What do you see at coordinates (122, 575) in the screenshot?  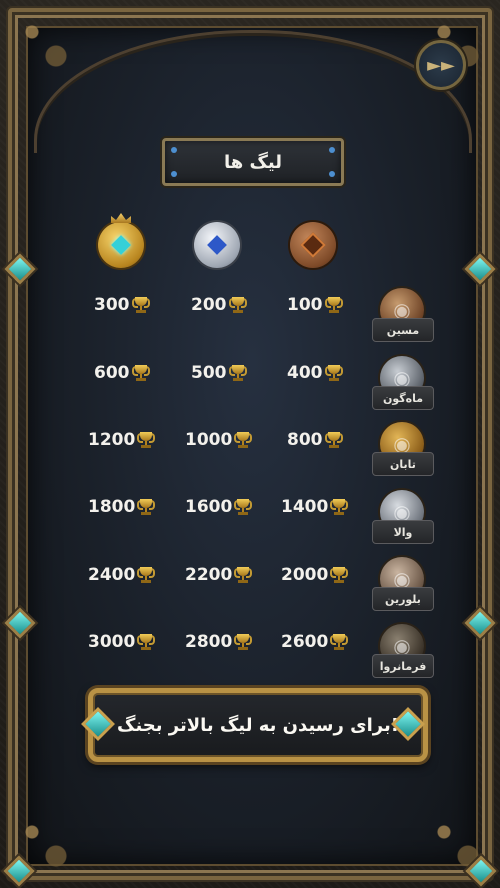 I see `trophy-cell: 2400` at bounding box center [122, 575].